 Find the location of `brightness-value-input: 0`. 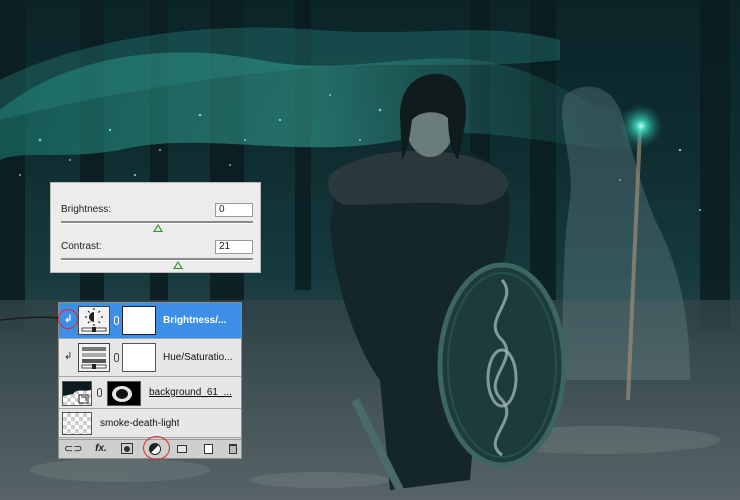

brightness-value-input: 0 is located at coordinates (234, 210).